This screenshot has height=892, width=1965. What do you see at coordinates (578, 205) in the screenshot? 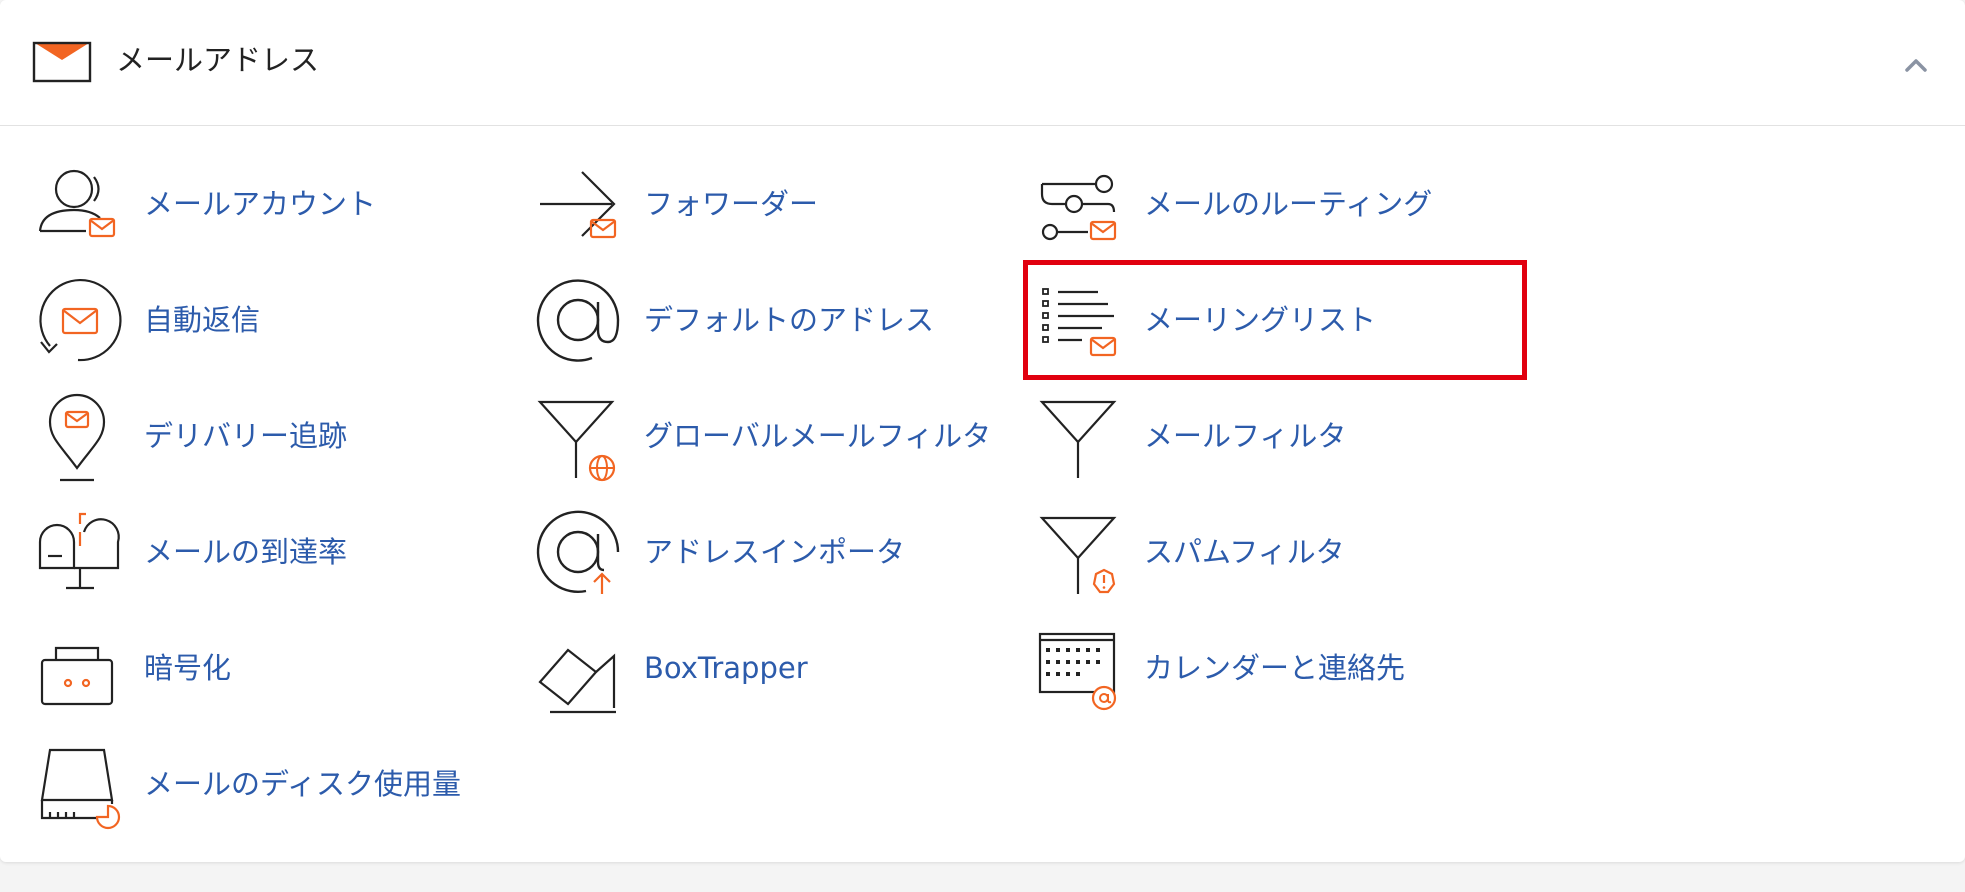
I see `forward-arrow-mail-icon` at bounding box center [578, 205].